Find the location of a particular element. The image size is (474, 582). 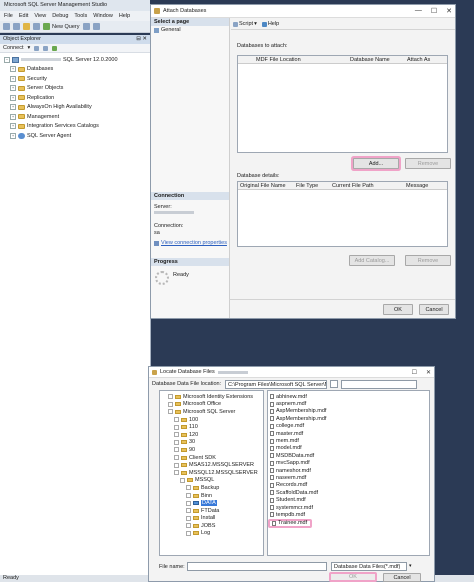

view-connection-properties-link: View connection properties is located at coordinates (194, 243).